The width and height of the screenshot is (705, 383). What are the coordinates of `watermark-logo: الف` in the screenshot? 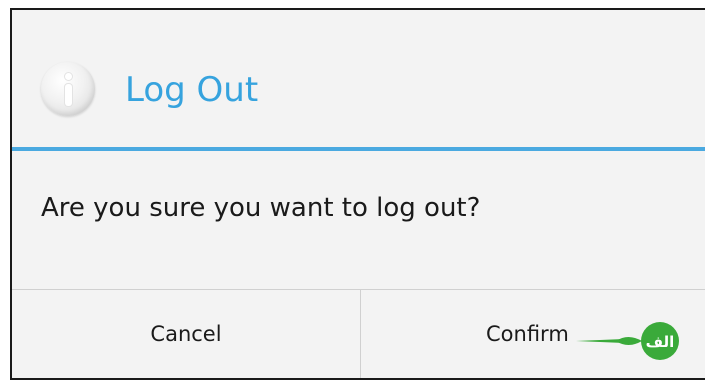 It's located at (627, 341).